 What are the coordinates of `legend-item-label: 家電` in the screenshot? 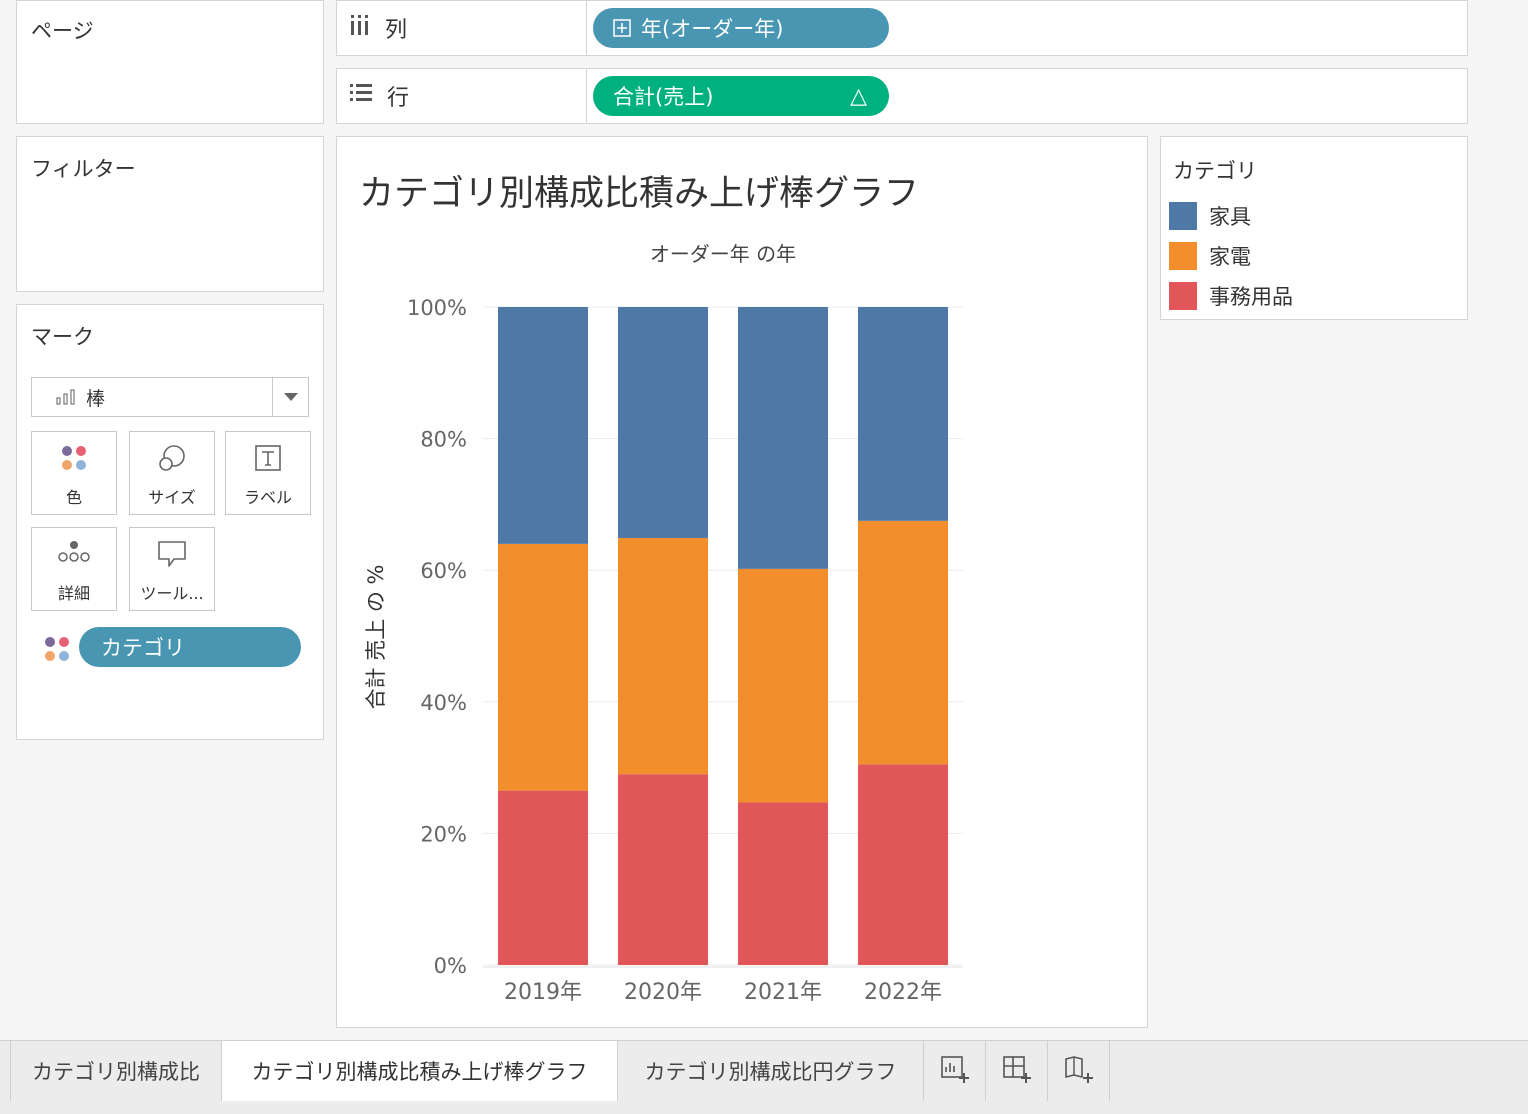 It's located at (1230, 257).